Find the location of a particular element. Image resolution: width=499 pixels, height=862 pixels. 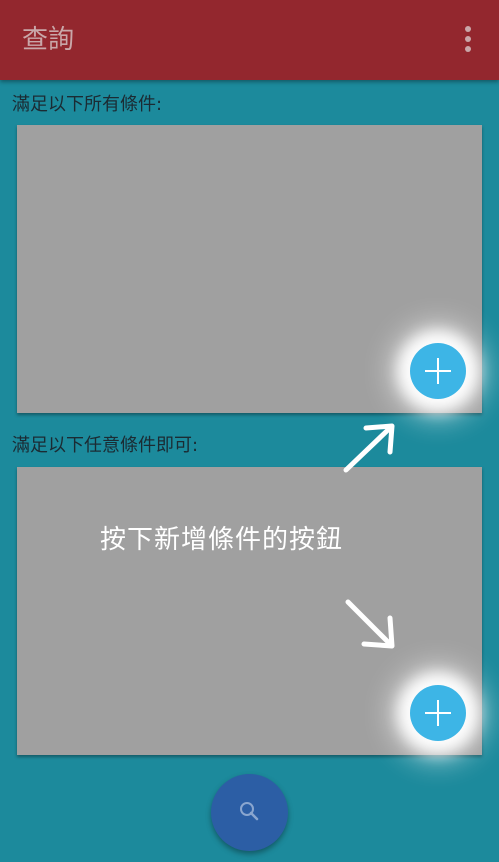

add-condition-any-button is located at coordinates (438, 713).